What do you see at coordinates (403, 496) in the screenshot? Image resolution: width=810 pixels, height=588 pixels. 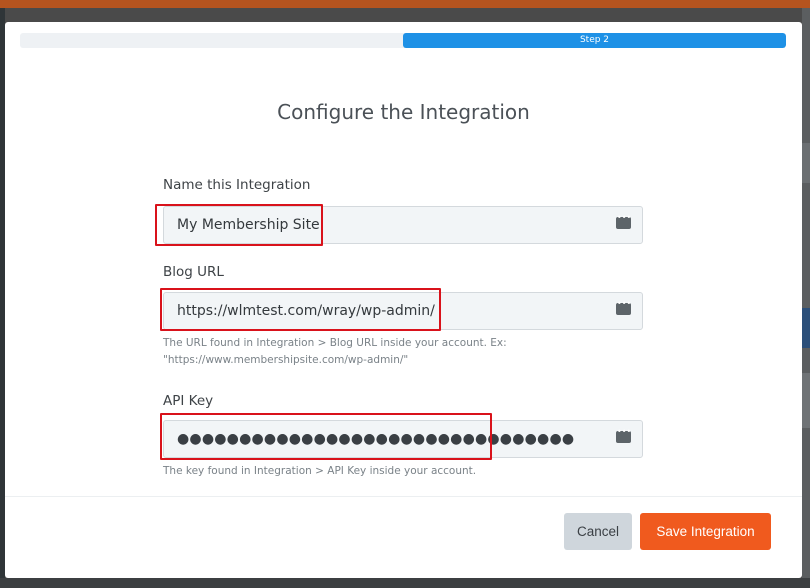 I see `footer-divider` at bounding box center [403, 496].